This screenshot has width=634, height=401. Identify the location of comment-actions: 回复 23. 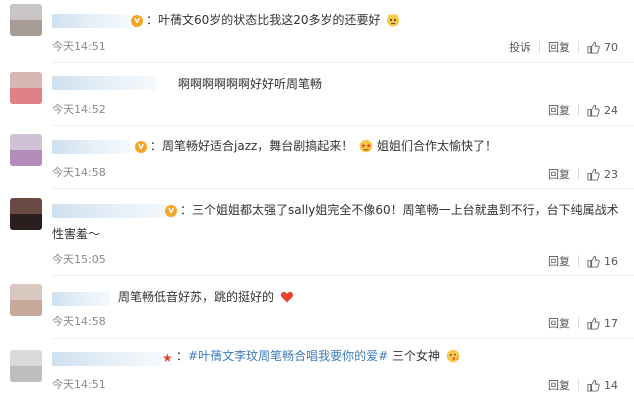
(583, 174).